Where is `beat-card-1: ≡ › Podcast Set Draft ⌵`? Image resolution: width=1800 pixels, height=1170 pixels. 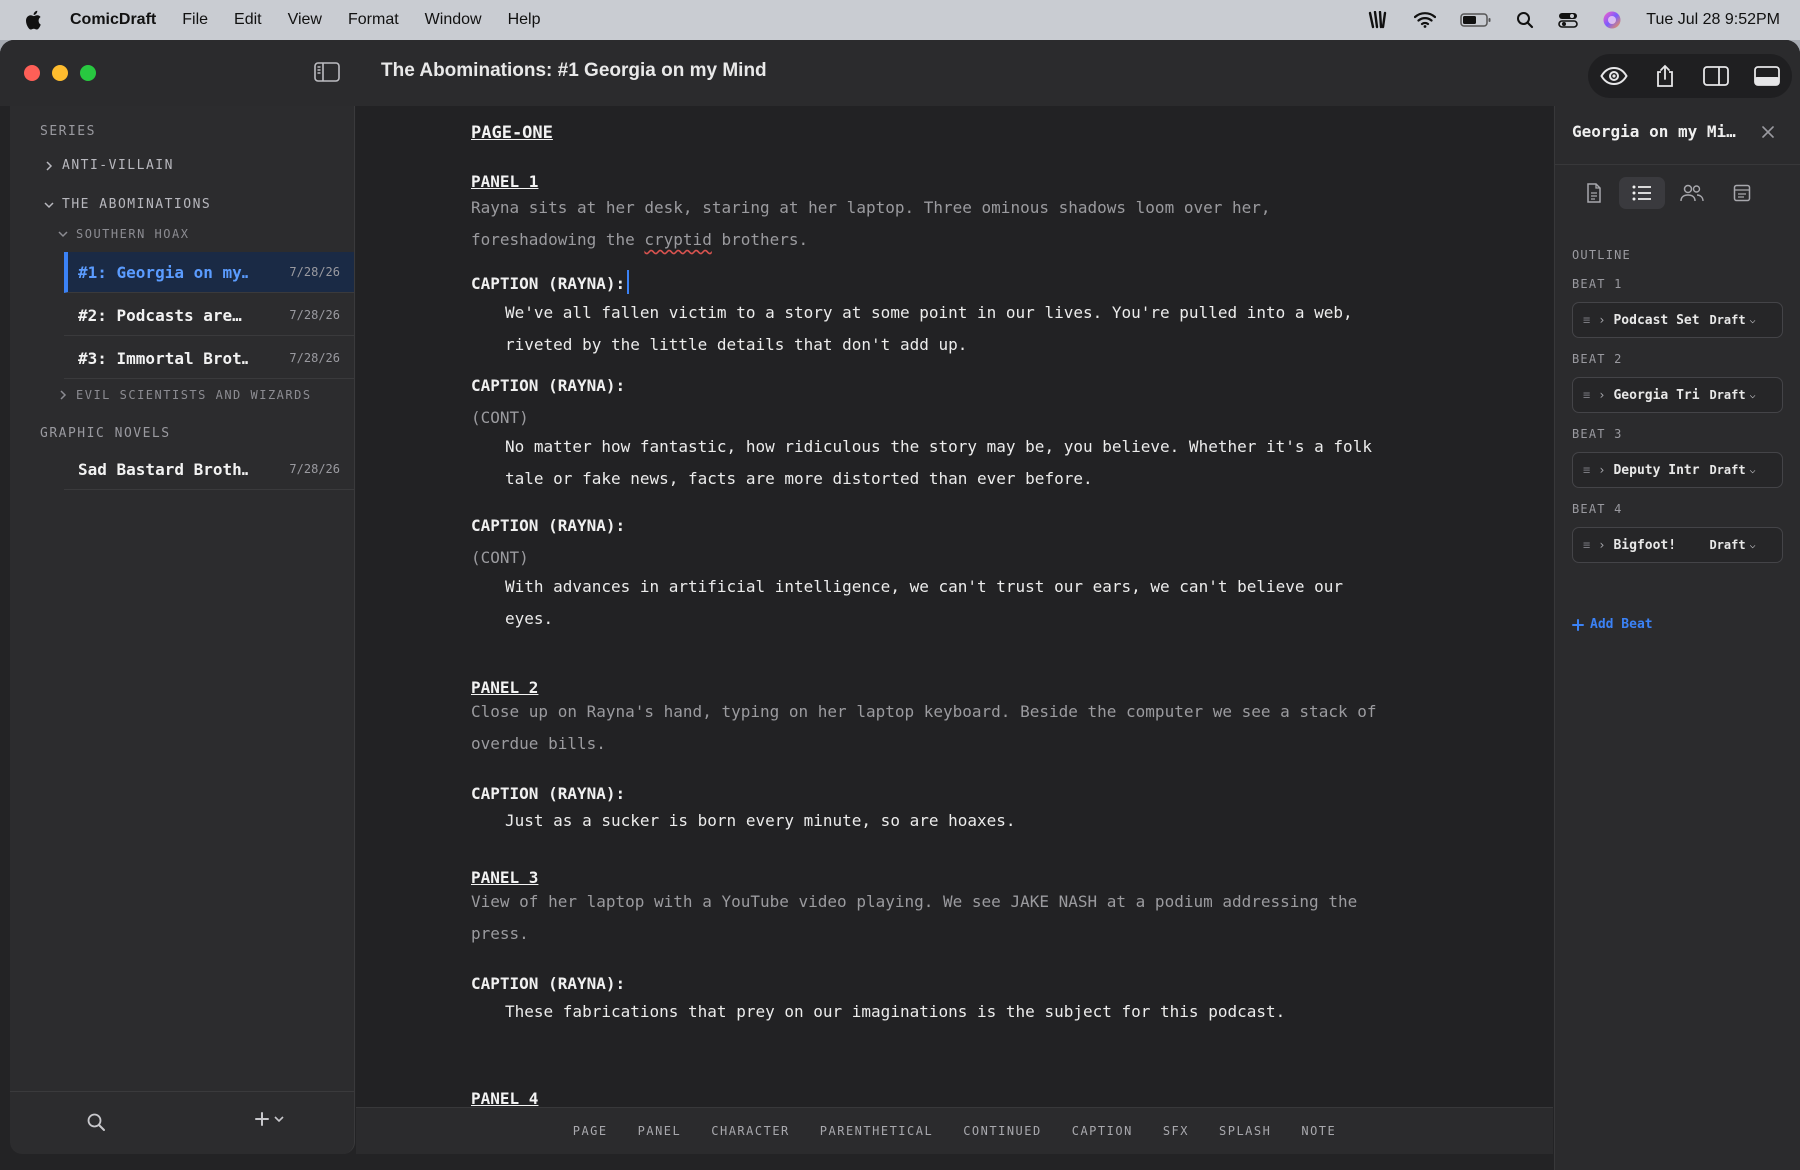 beat-card-1: ≡ › Podcast Set Draft ⌵ is located at coordinates (1677, 320).